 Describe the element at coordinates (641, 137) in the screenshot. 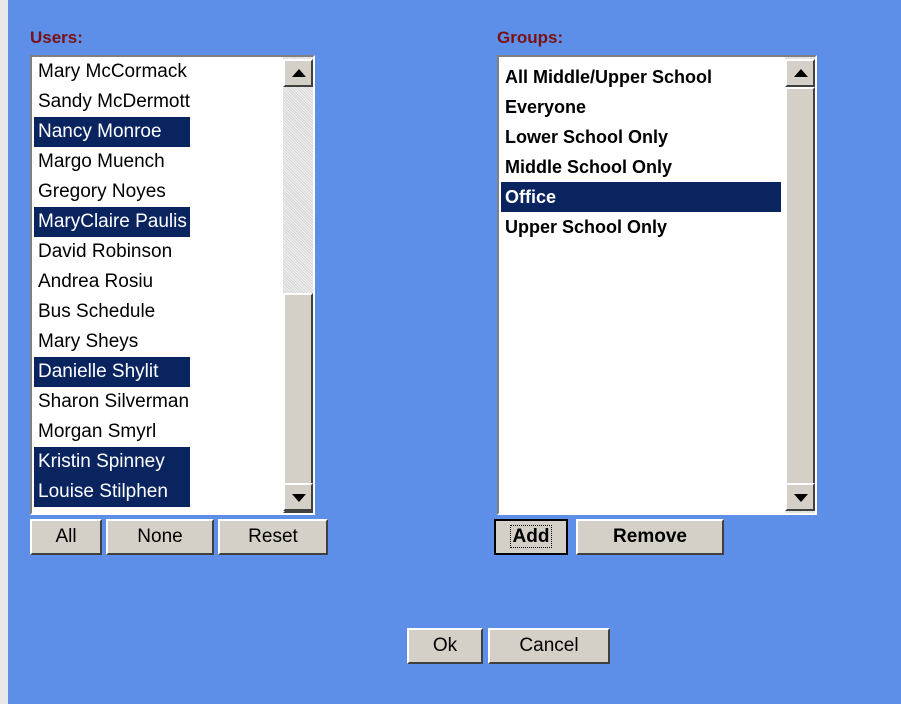

I see `group-item: Lower School Only` at that location.